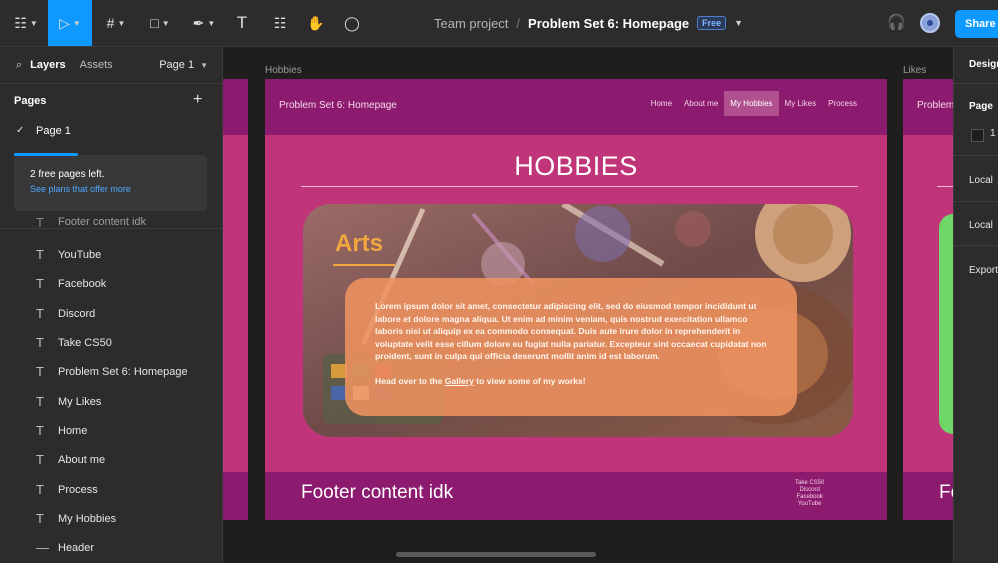 The height and width of the screenshot is (563, 998). Describe the element at coordinates (471, 23) in the screenshot. I see `team-name: Team project` at that location.